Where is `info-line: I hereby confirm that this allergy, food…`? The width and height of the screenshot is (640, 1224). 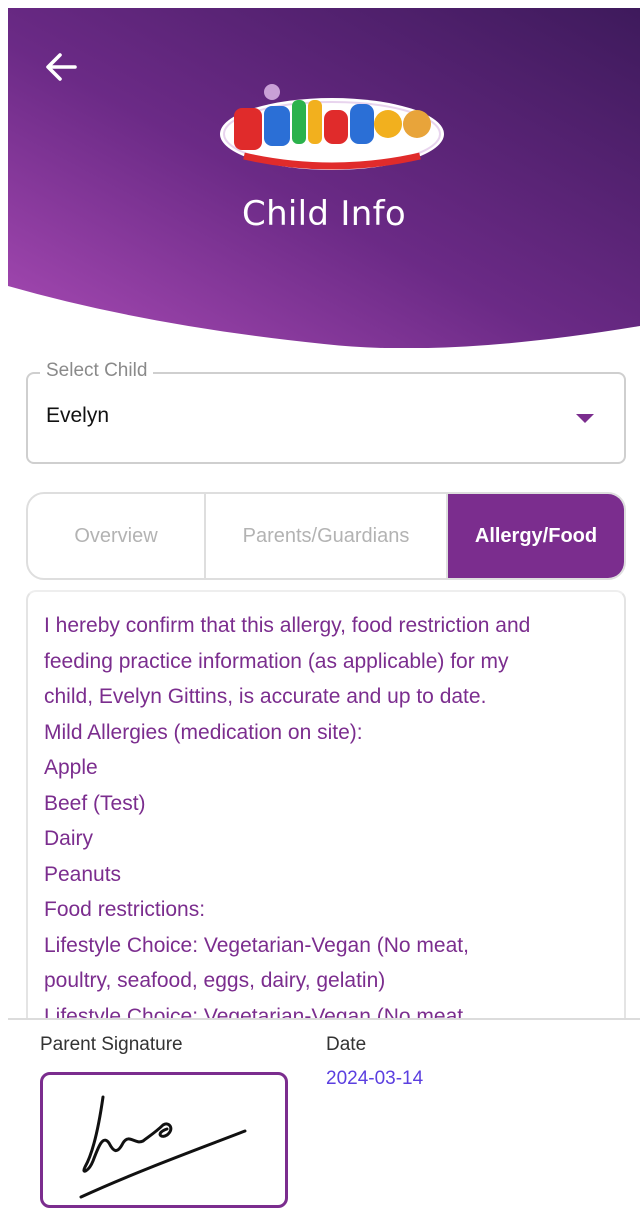 info-line: I hereby confirm that this allergy, food… is located at coordinates (287, 625).